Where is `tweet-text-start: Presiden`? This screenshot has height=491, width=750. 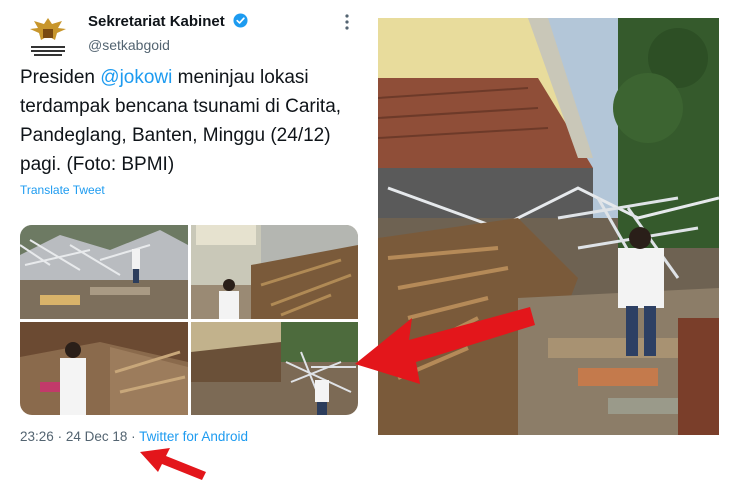
tweet-text-start: Presiden is located at coordinates (60, 77).